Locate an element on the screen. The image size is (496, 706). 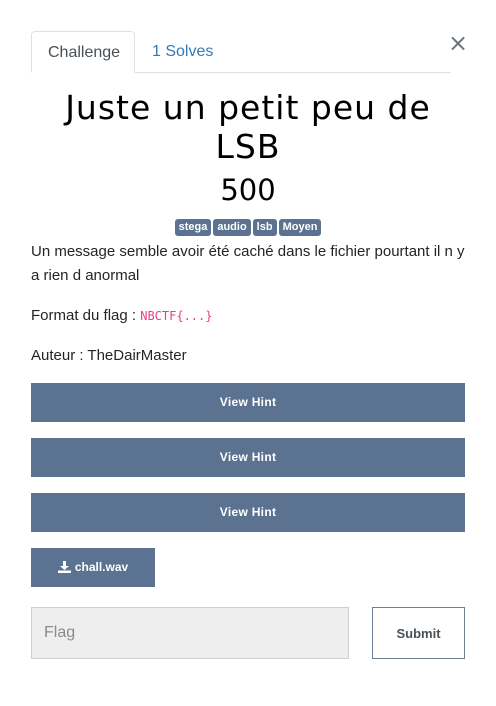
close-icon: × is located at coordinates (458, 43).